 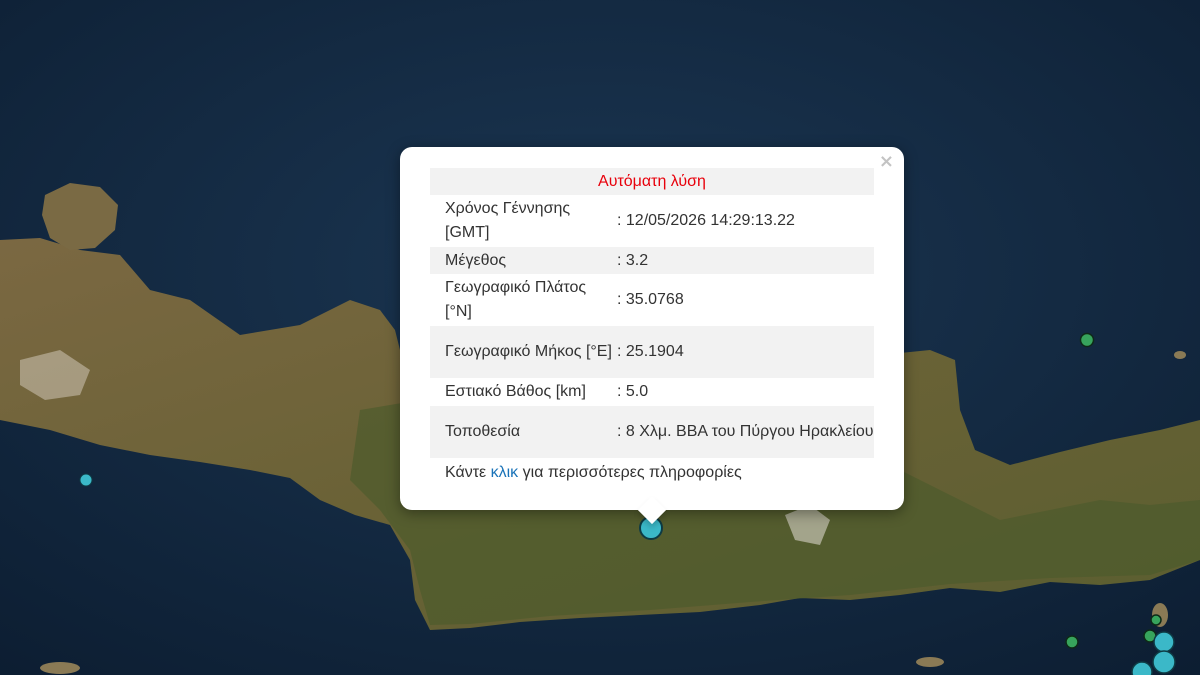 I want to click on row-value: : 12/05/2026 14:29:13.22, so click(x=706, y=220).